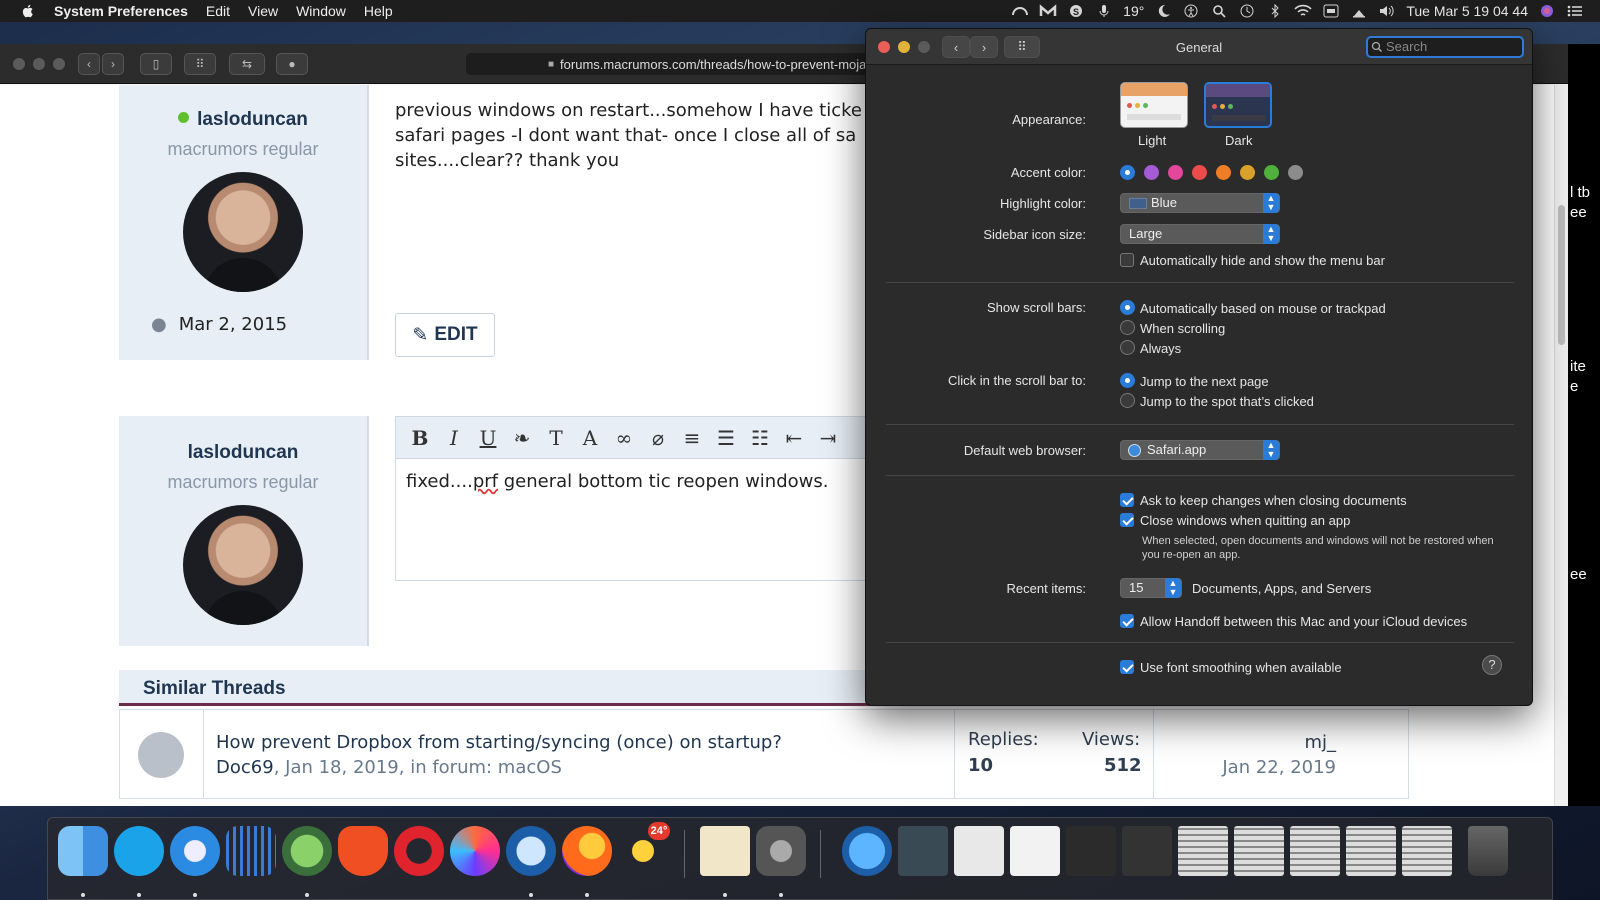 The image size is (1600, 900). What do you see at coordinates (1575, 11) in the screenshot?
I see `notification-center-icon` at bounding box center [1575, 11].